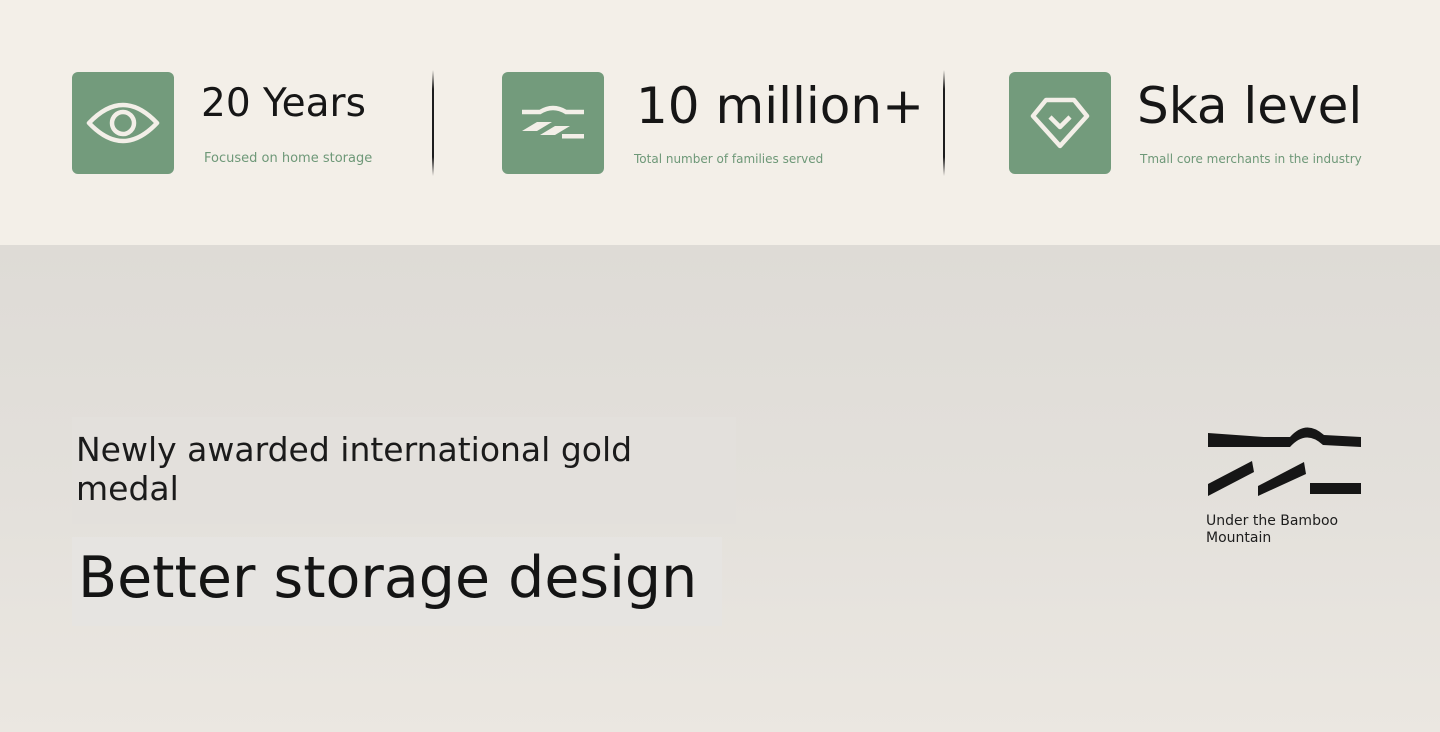 Image resolution: width=1440 pixels, height=732 pixels. I want to click on diamond-icon, so click(1060, 123).